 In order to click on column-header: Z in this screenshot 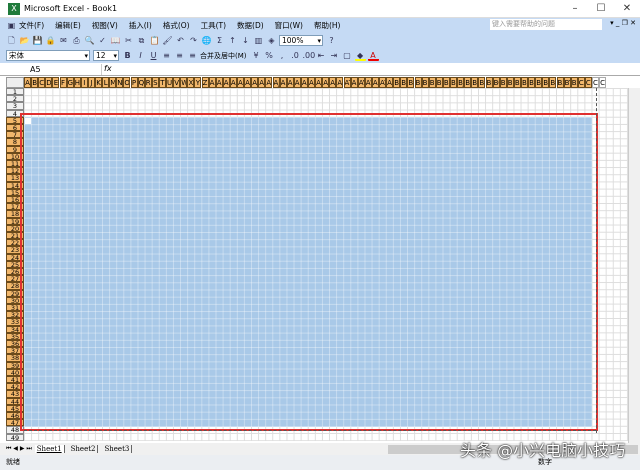, I will do `click(205, 82)`.